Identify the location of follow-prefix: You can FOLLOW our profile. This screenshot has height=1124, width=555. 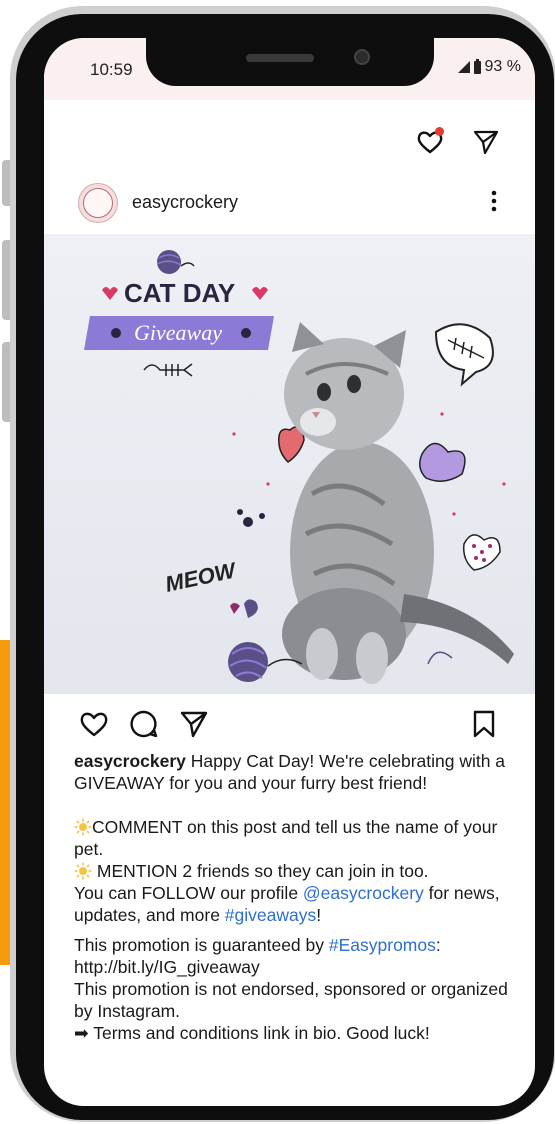
(188, 893).